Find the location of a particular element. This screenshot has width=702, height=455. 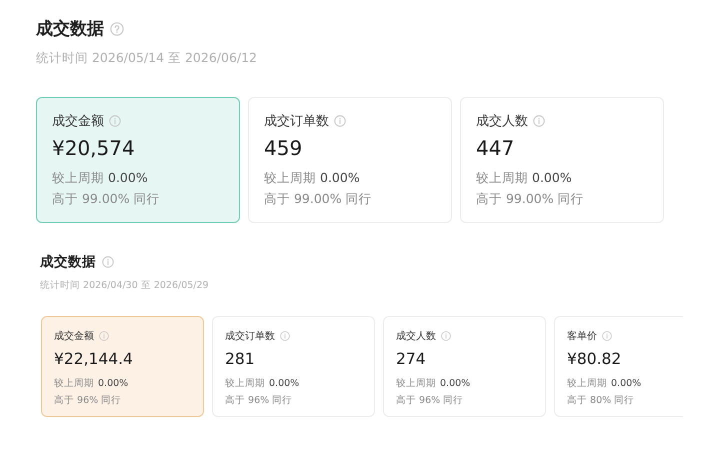

metric-value: ¥80.82 is located at coordinates (594, 359).